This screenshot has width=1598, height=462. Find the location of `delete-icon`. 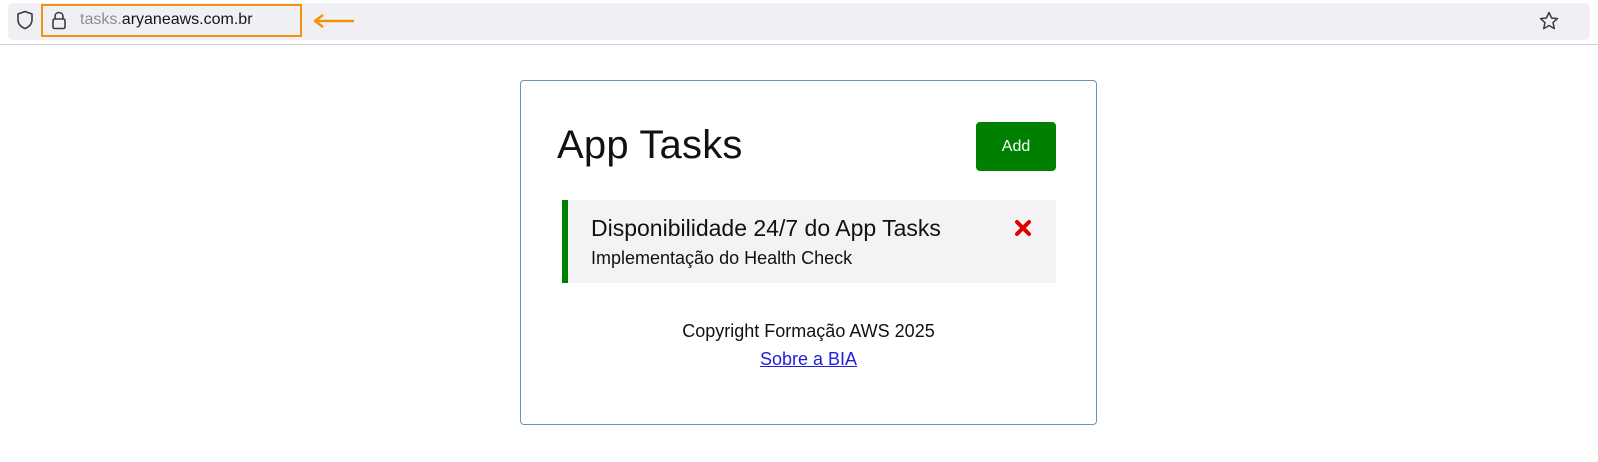

delete-icon is located at coordinates (1023, 228).